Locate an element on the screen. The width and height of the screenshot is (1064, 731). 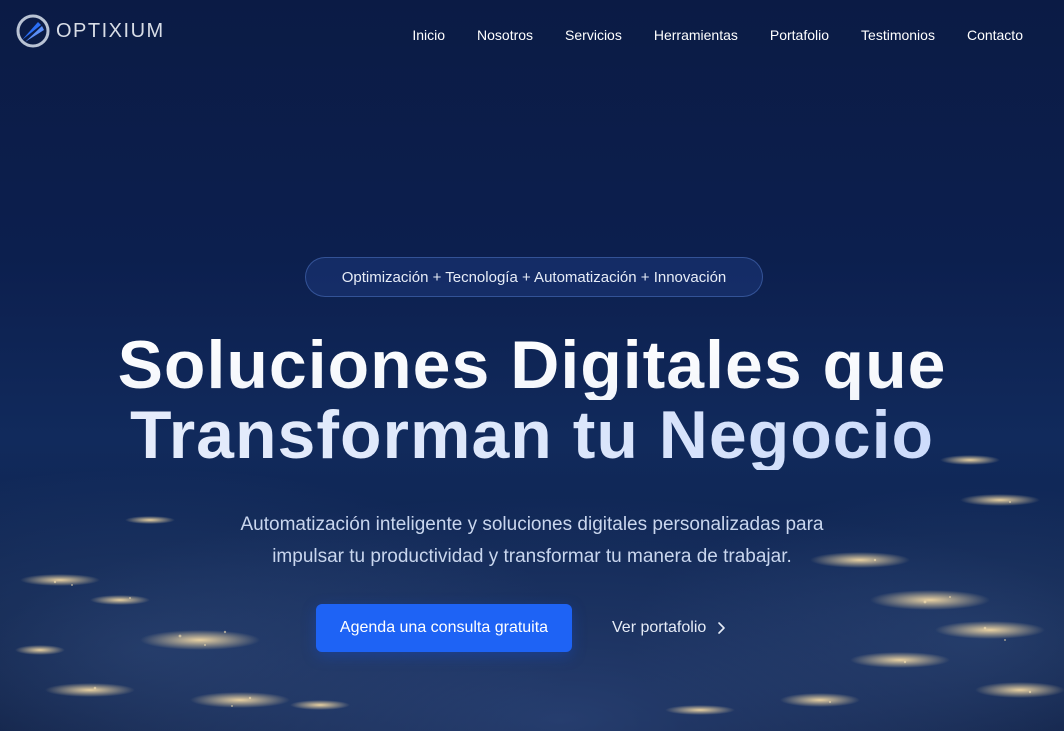
view-portfolio-label: Ver portafolio is located at coordinates (659, 627).